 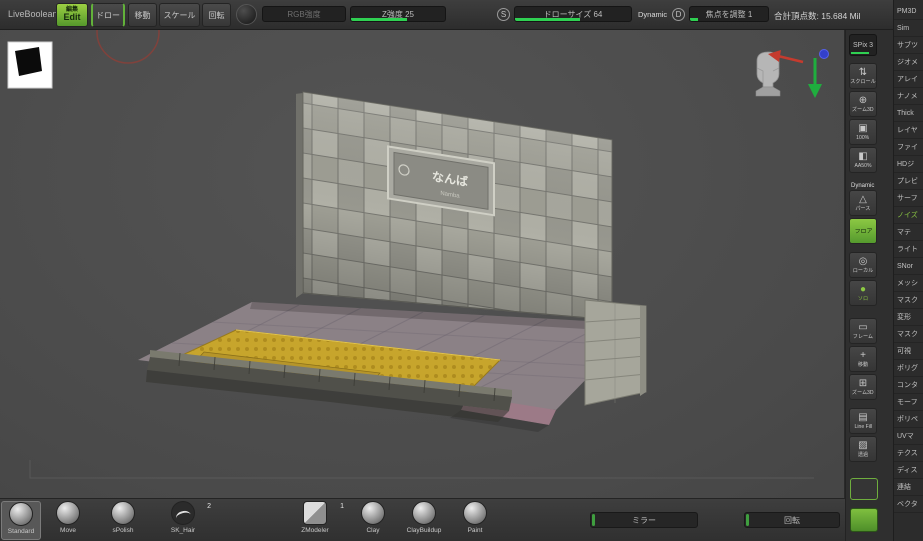 What do you see at coordinates (908, 113) in the screenshot?
I see `tool-panel-item: Thick` at bounding box center [908, 113].